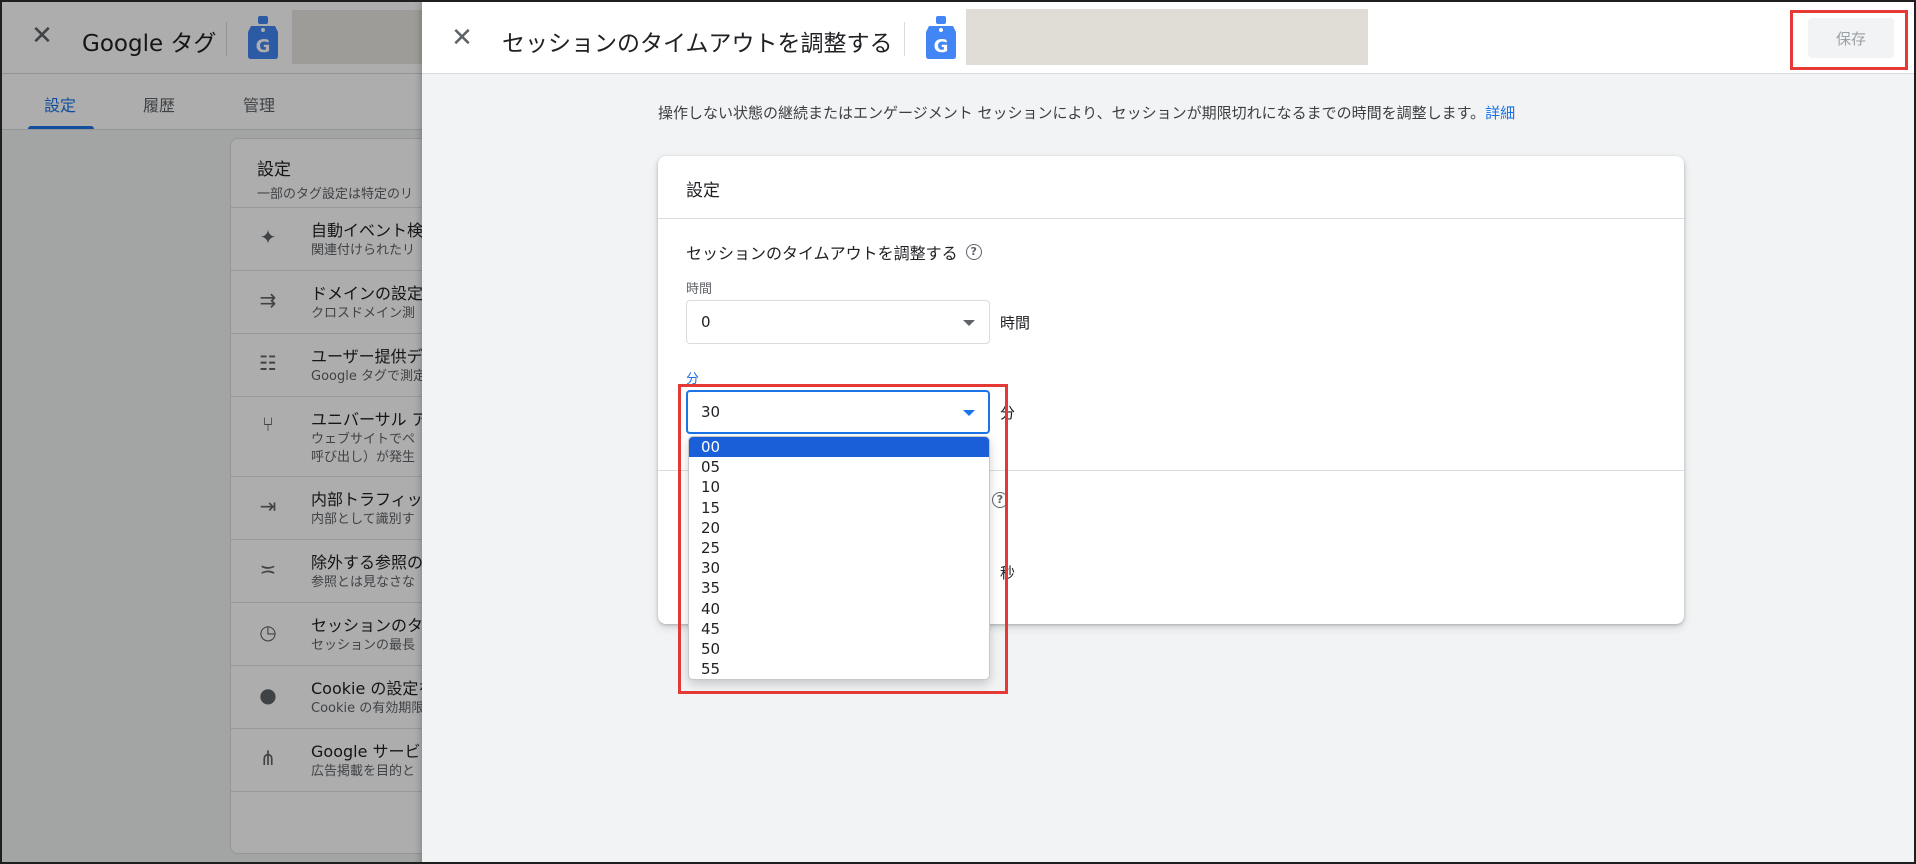 The width and height of the screenshot is (1916, 864). What do you see at coordinates (703, 191) in the screenshot?
I see `settings-card-title: 設定` at bounding box center [703, 191].